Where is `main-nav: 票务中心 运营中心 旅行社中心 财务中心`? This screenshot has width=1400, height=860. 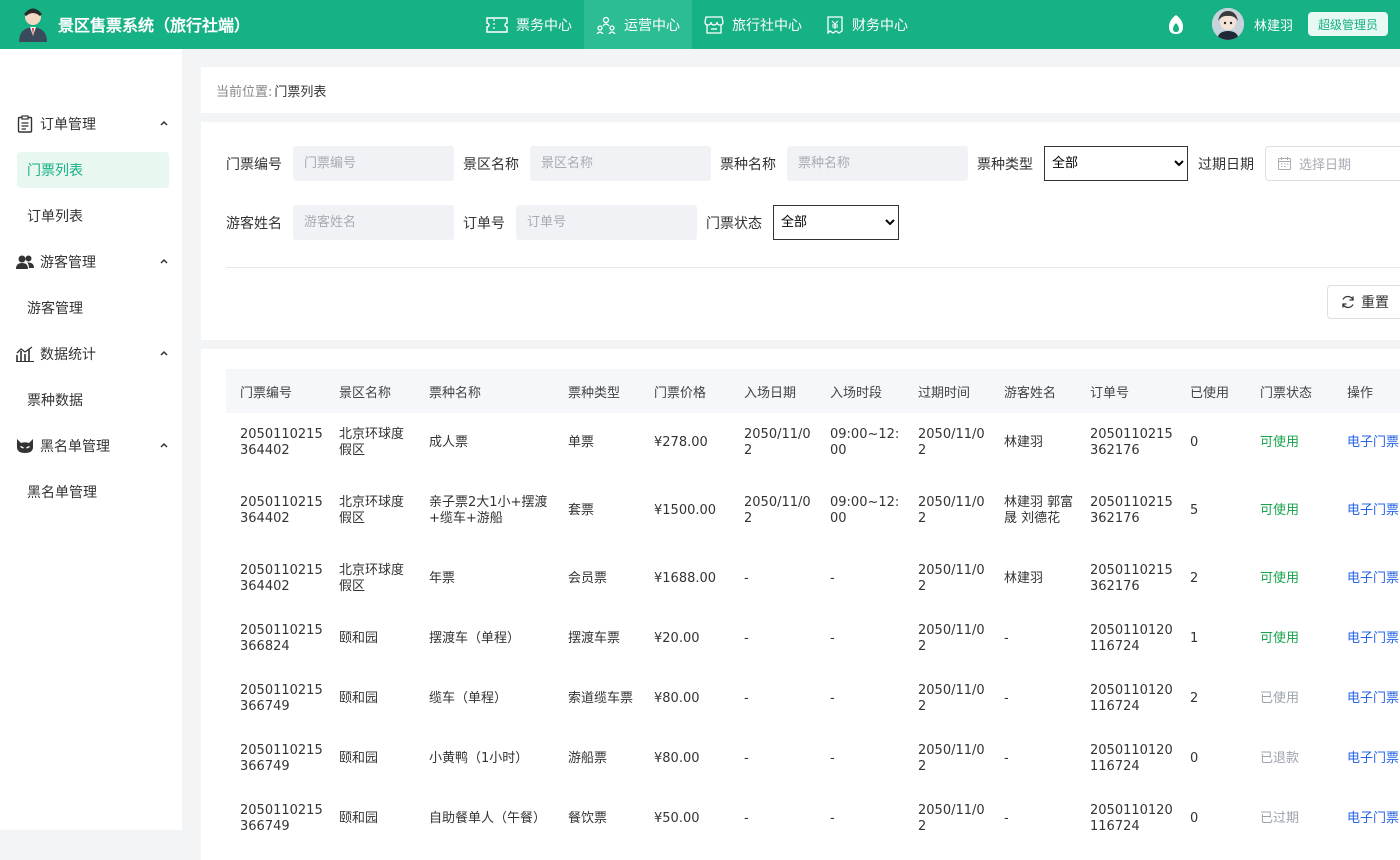 main-nav: 票务中心 运营中心 旅行社中心 财务中心 is located at coordinates (697, 24).